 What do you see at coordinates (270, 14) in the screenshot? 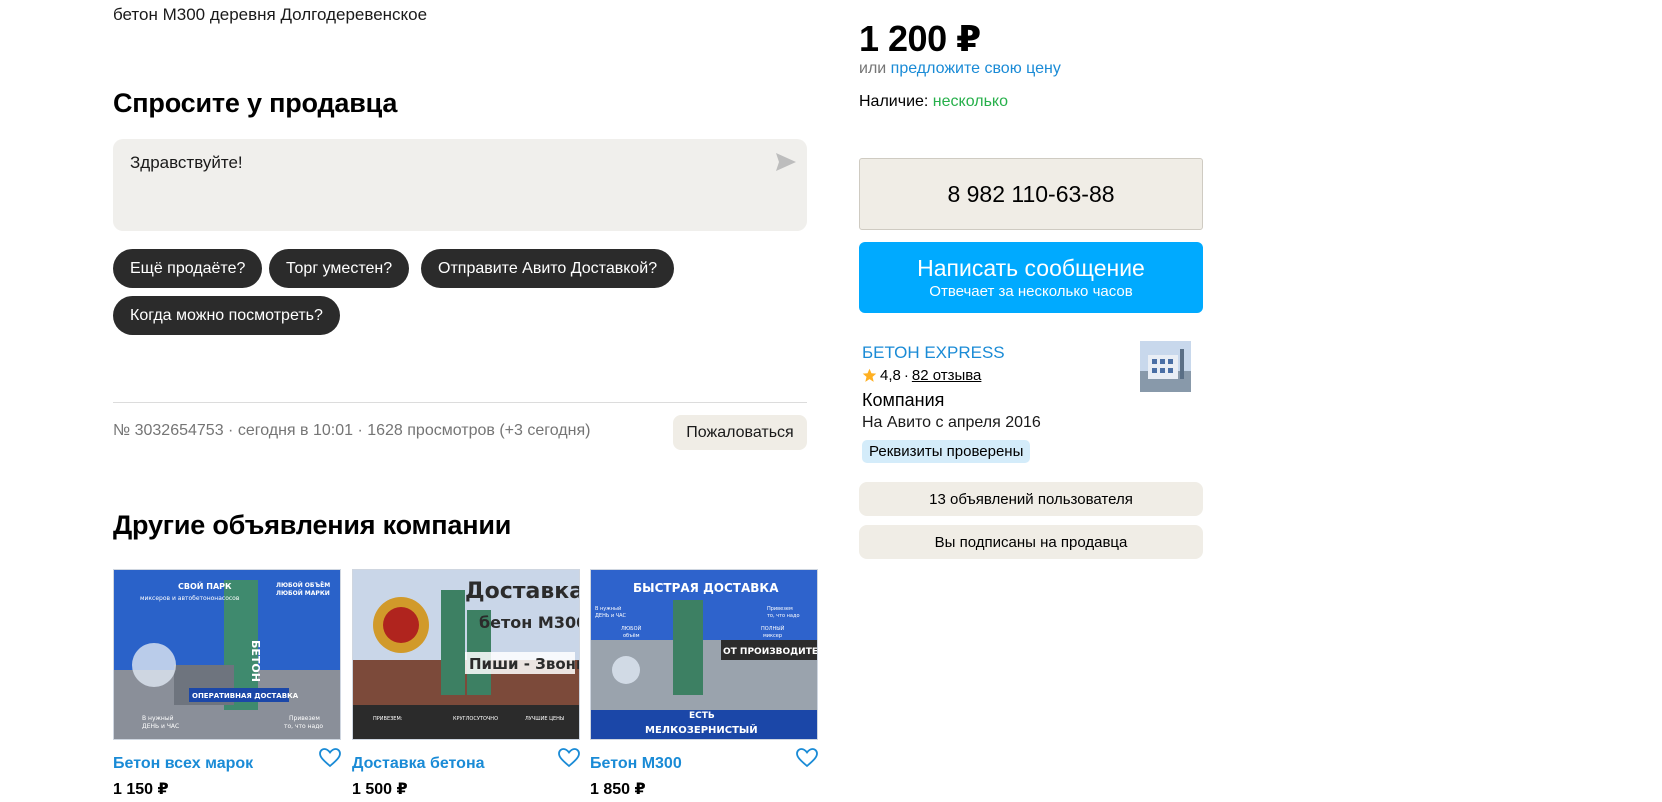
I see `listing-description: бетон М300 деревня Долгодеревенское` at bounding box center [270, 14].